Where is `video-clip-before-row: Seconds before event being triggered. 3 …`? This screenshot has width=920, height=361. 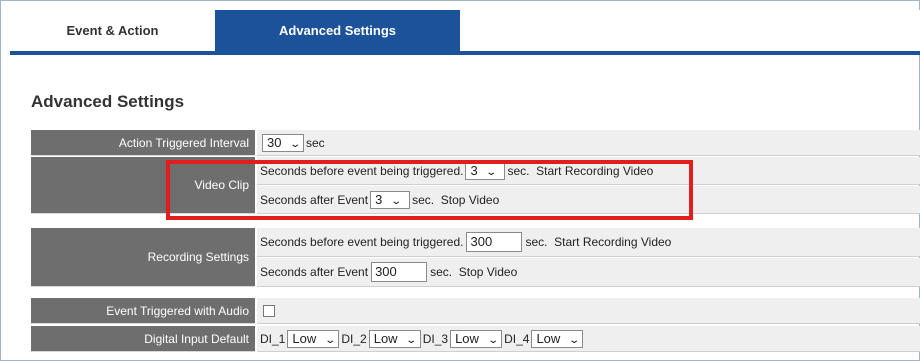
video-clip-before-row: Seconds before event being triggered. 3 … is located at coordinates (588, 171).